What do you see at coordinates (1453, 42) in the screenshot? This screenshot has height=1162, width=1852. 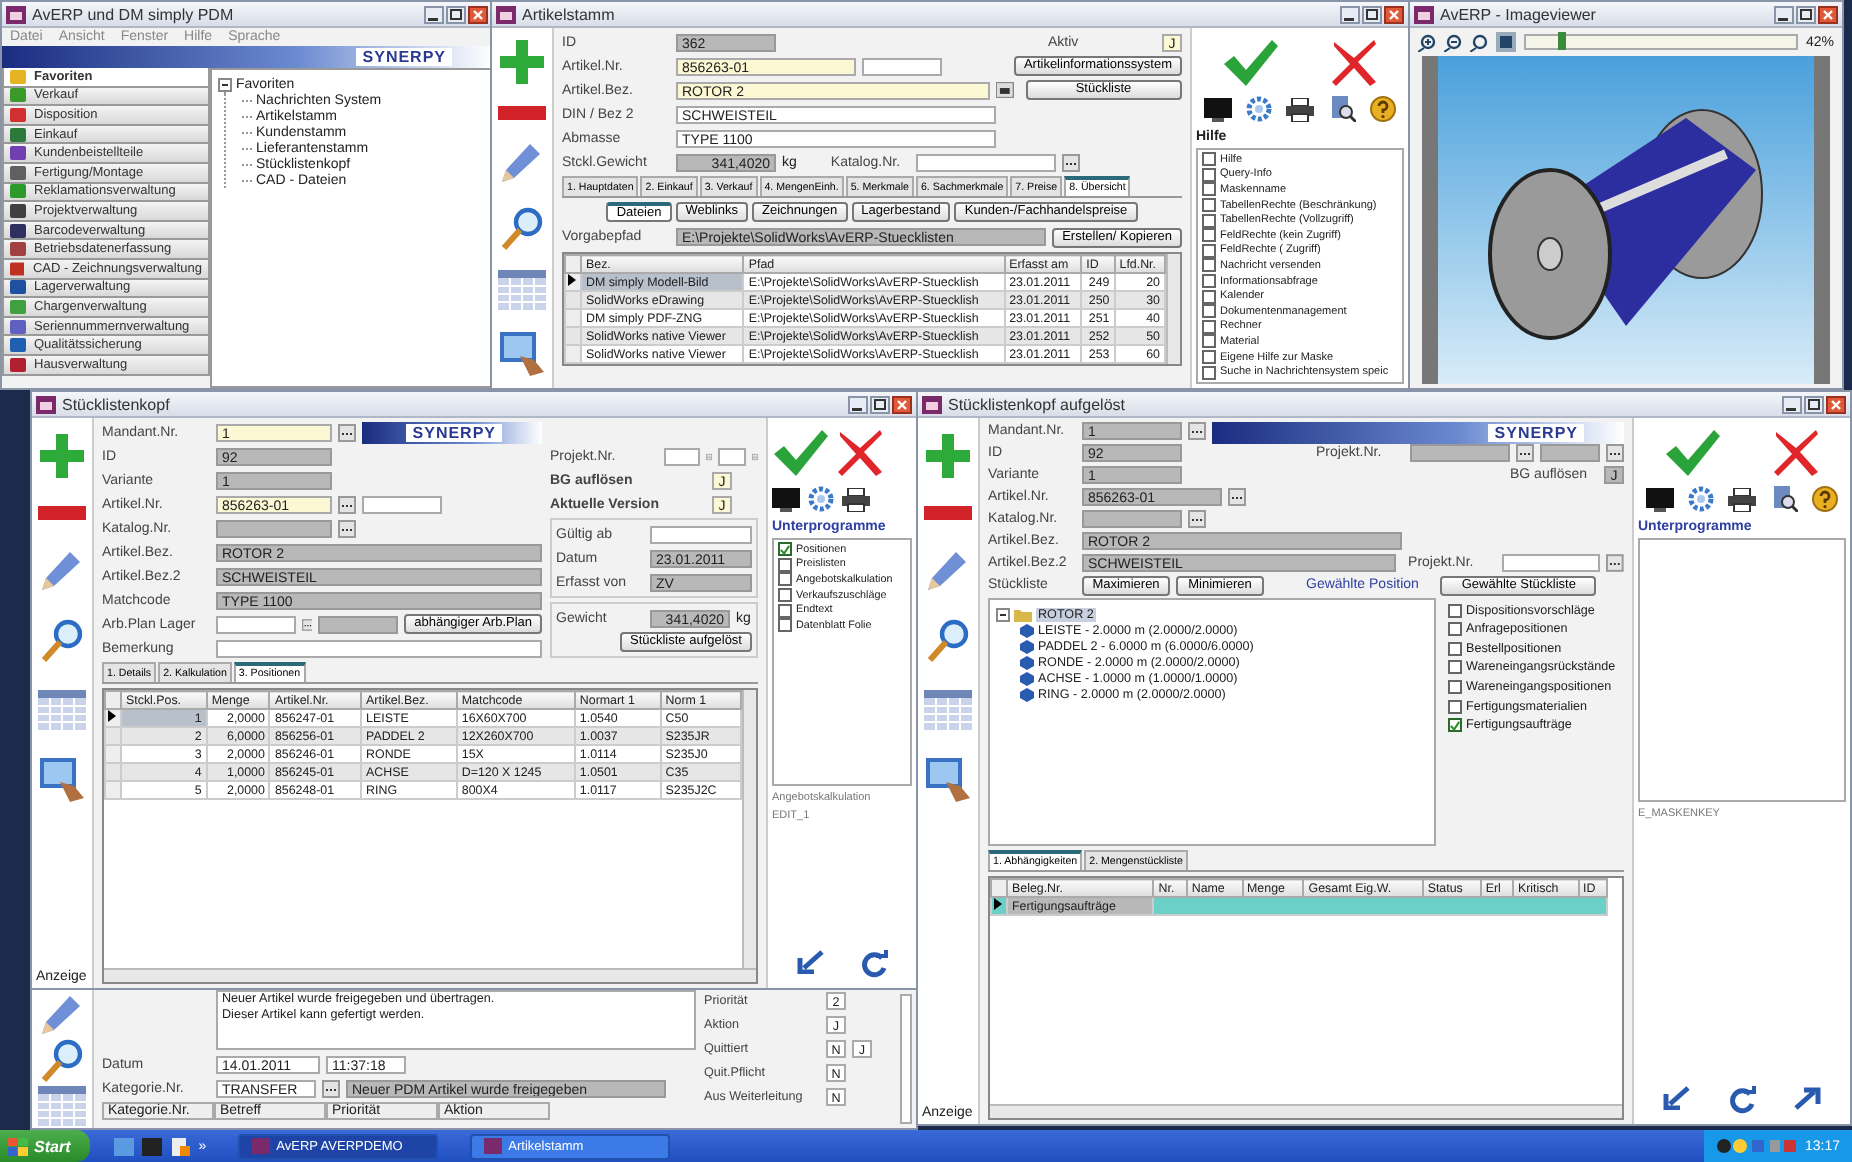 I see `zoom-out-icon` at bounding box center [1453, 42].